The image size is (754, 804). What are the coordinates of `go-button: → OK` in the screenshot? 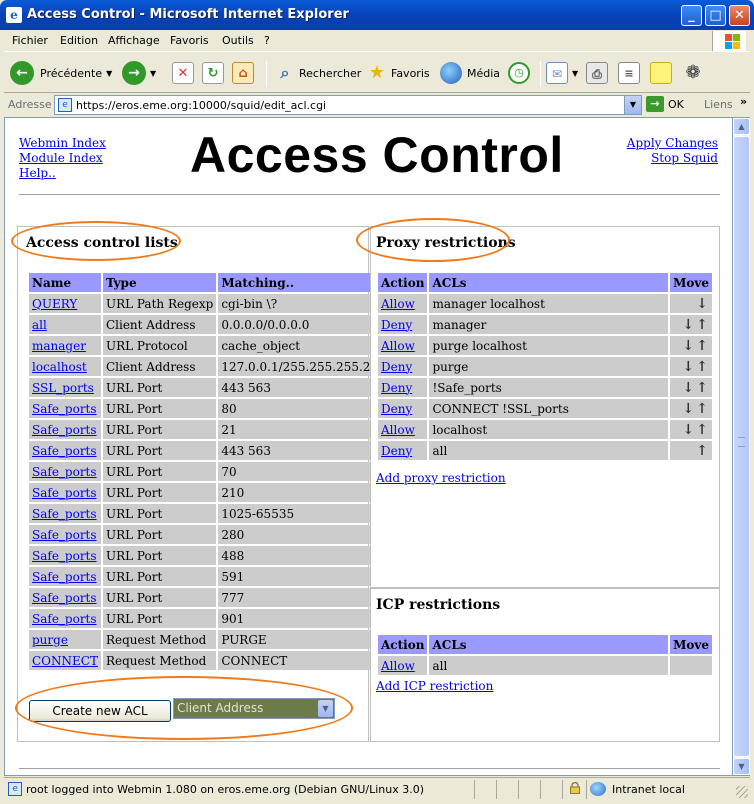 It's located at (665, 104).